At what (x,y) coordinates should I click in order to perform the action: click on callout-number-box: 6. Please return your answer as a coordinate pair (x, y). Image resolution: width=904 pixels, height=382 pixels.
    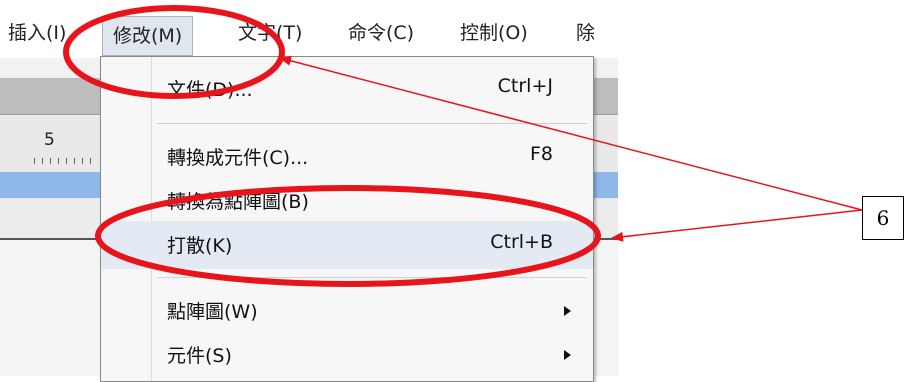
    Looking at the image, I should click on (883, 218).